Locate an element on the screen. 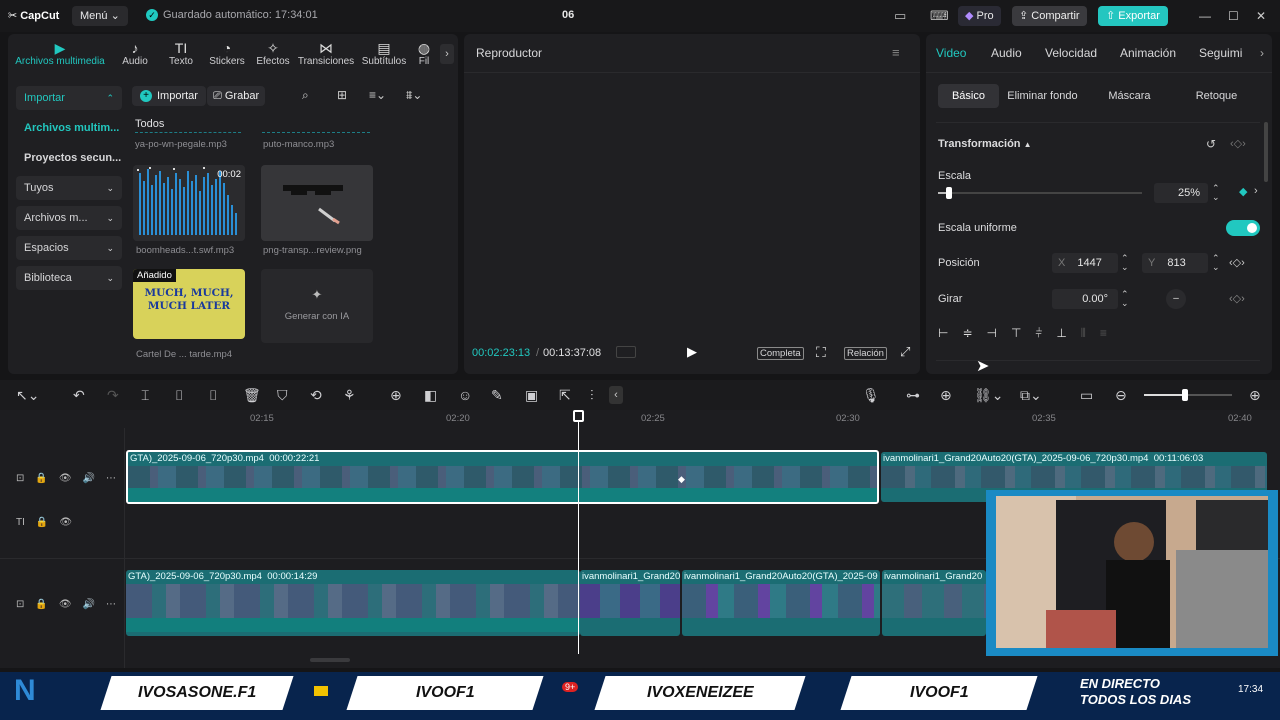 Image resolution: width=1280 pixels, height=720 pixels. microphone-icon: 🎙 is located at coordinates (871, 395).